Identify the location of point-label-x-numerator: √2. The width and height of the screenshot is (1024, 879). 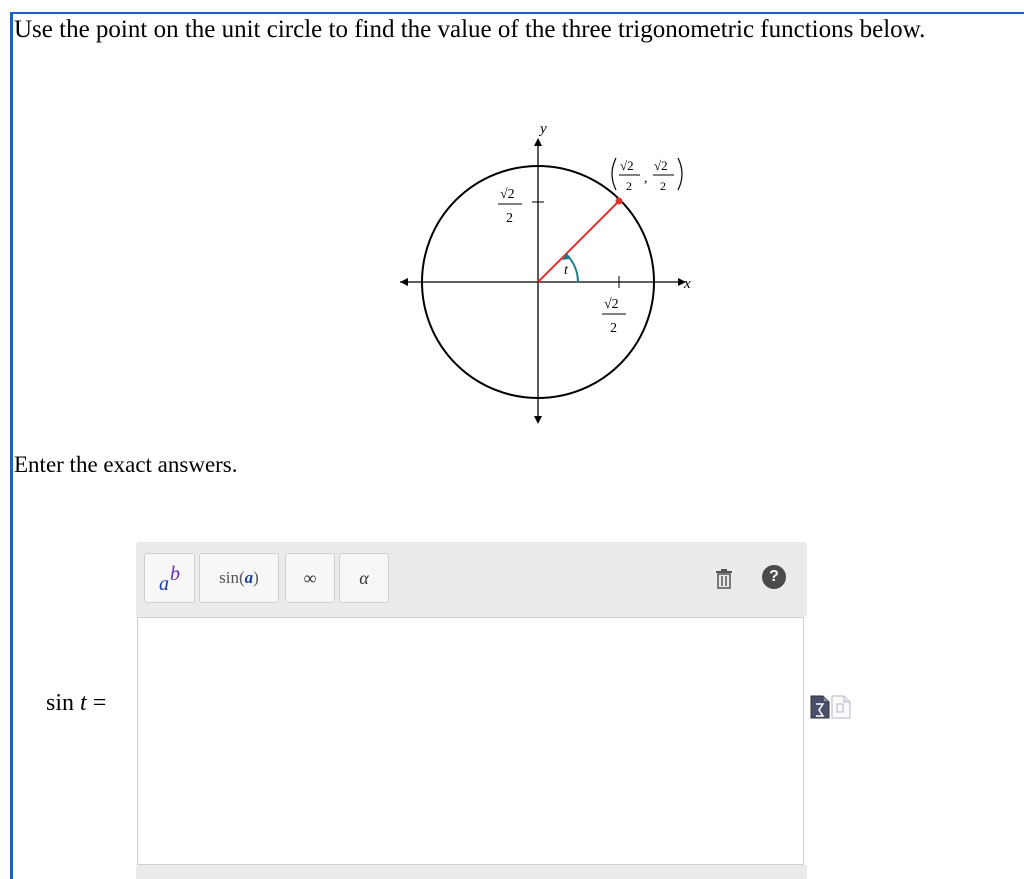
(627, 165).